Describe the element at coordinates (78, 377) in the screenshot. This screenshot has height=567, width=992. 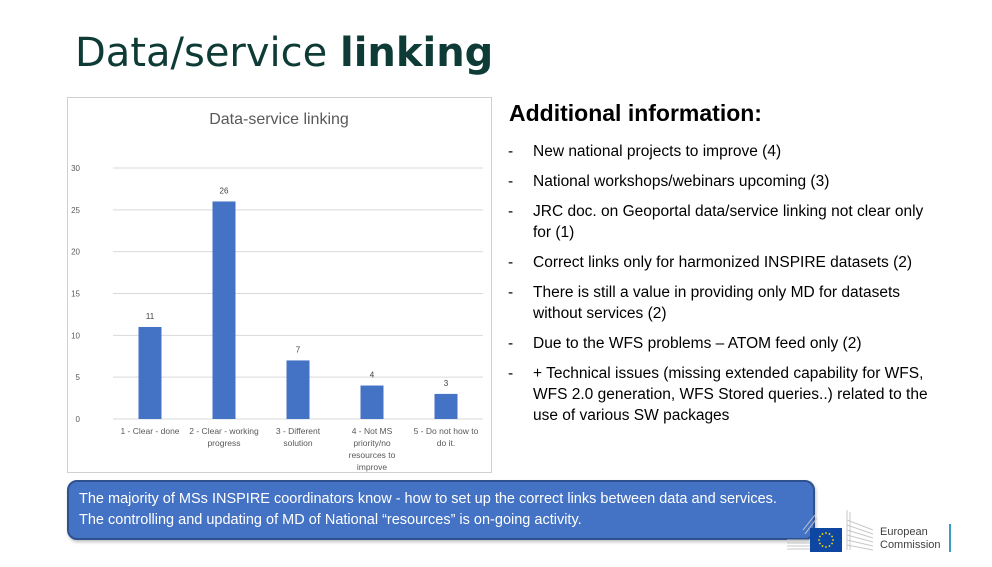
I see `y-tick-label: 5` at that location.